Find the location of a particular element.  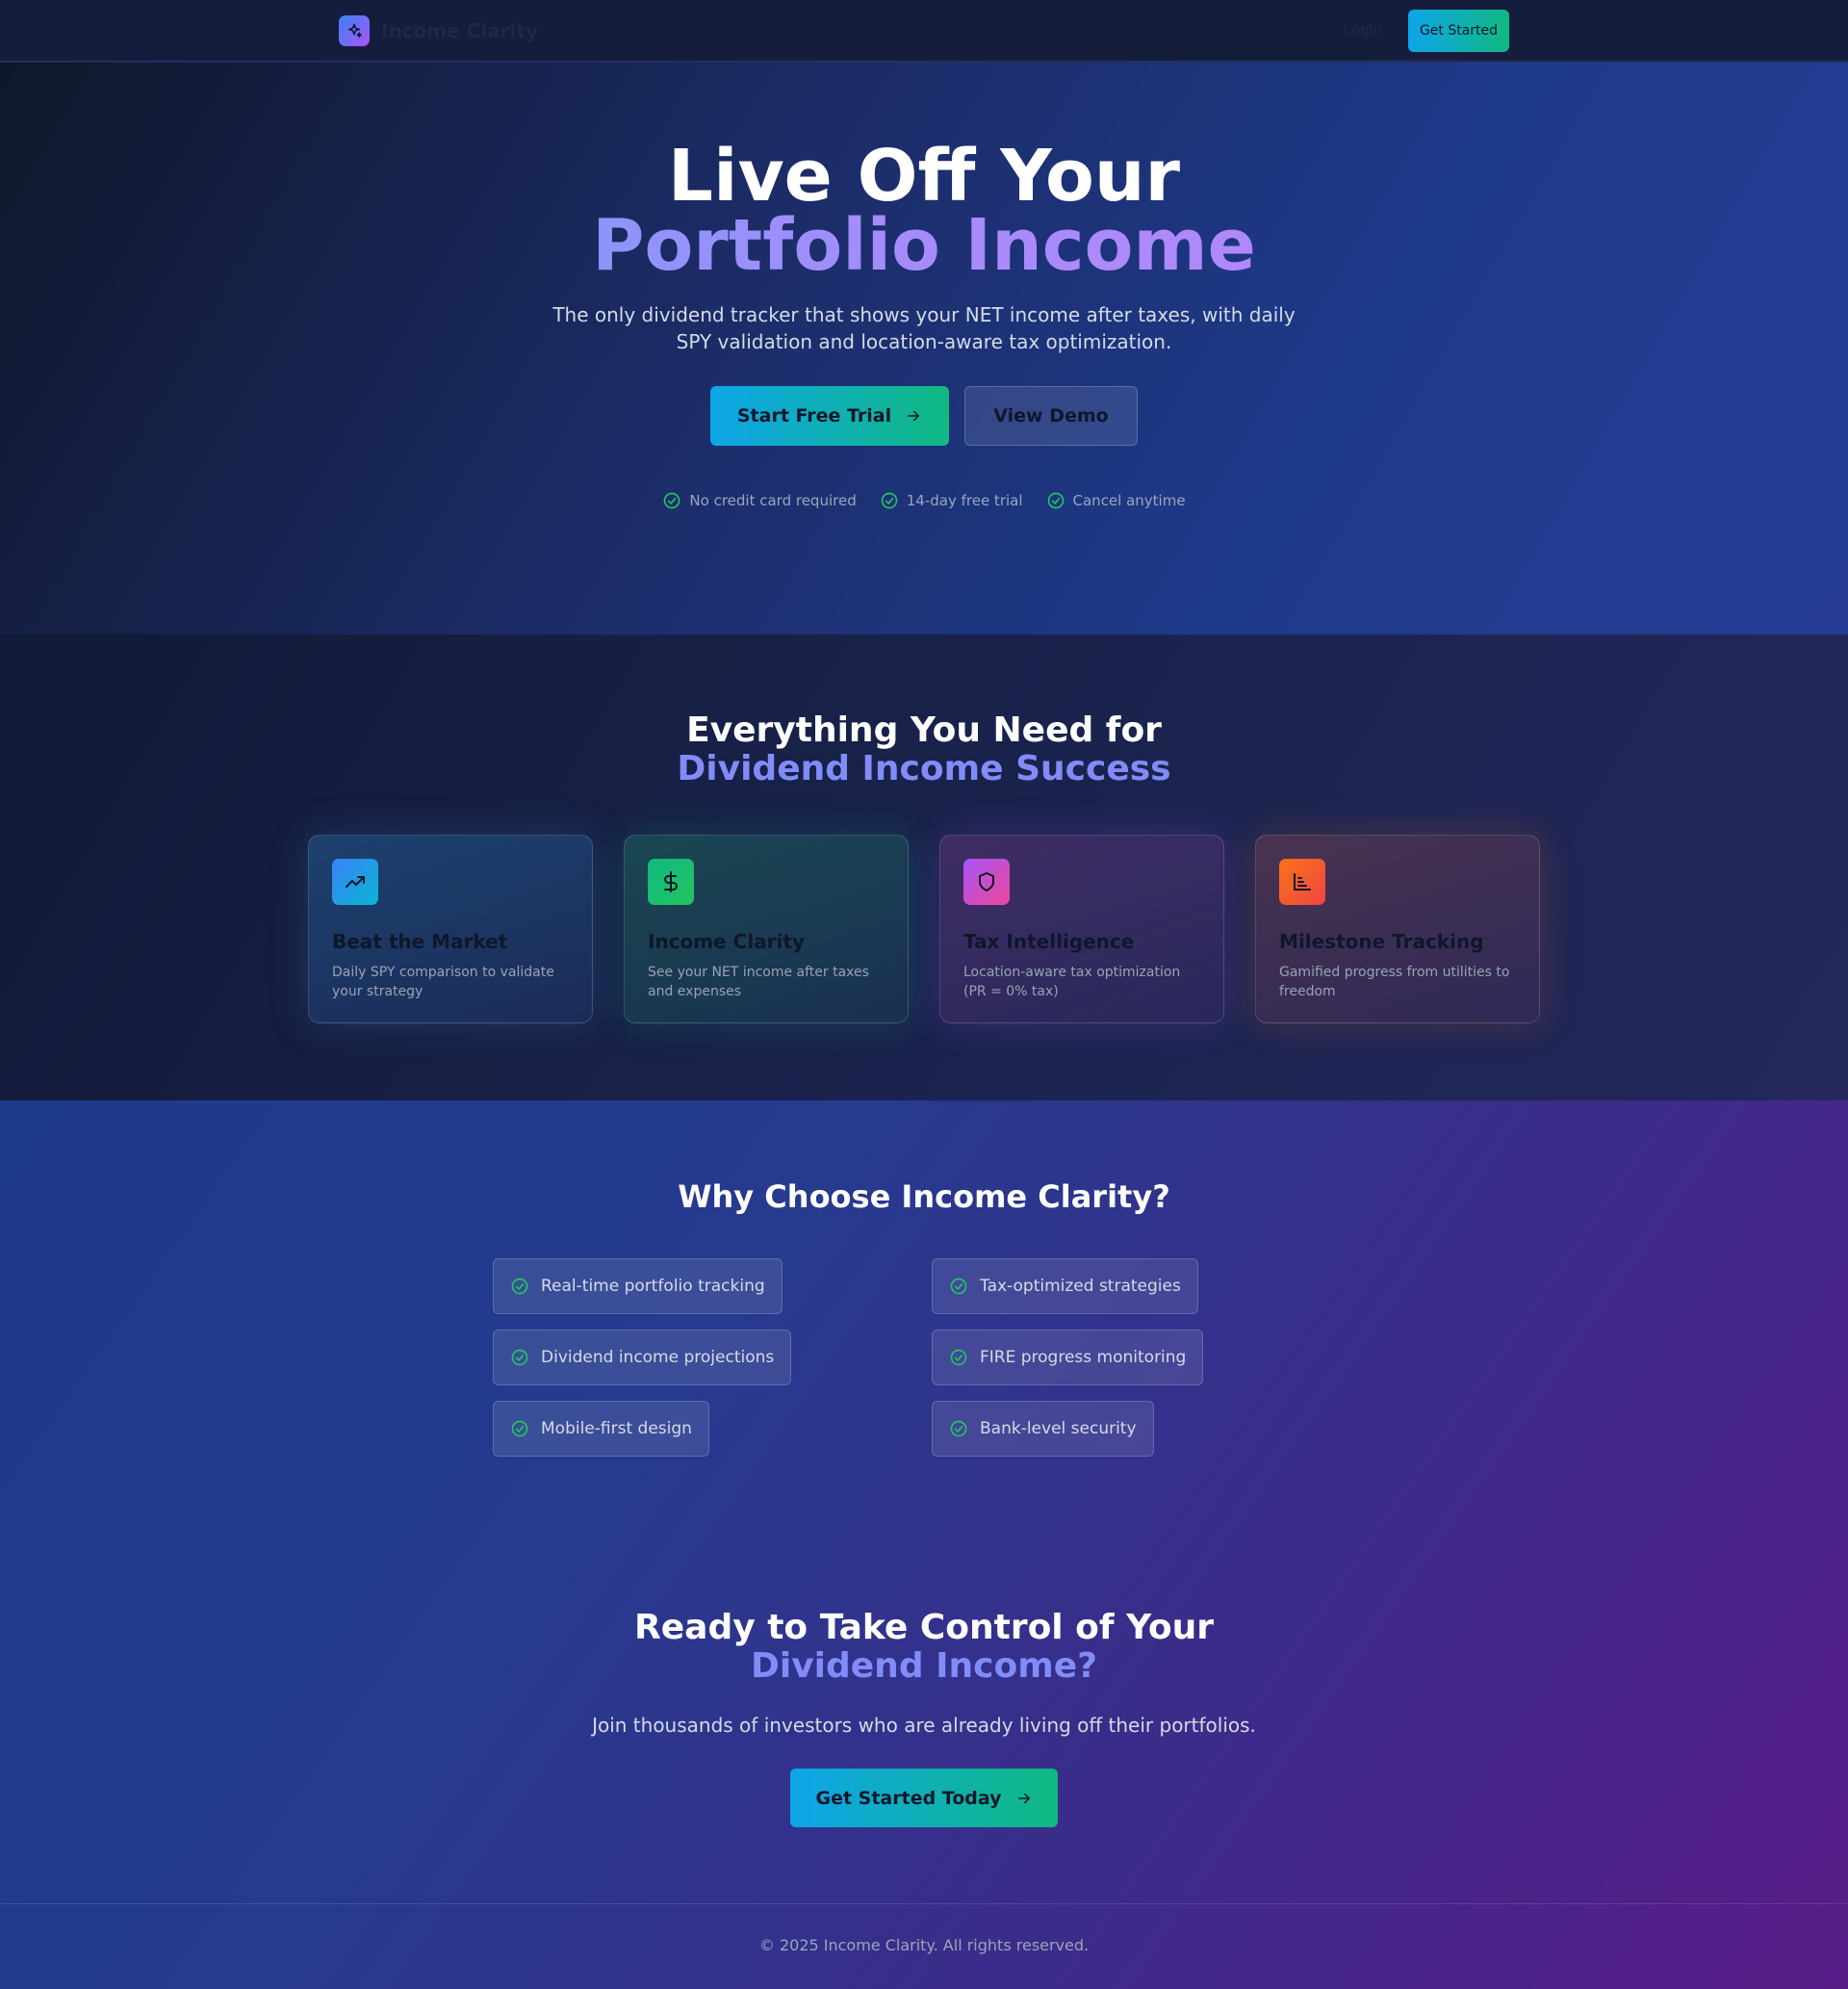

benefit-text: Dividend income projections is located at coordinates (658, 1357).